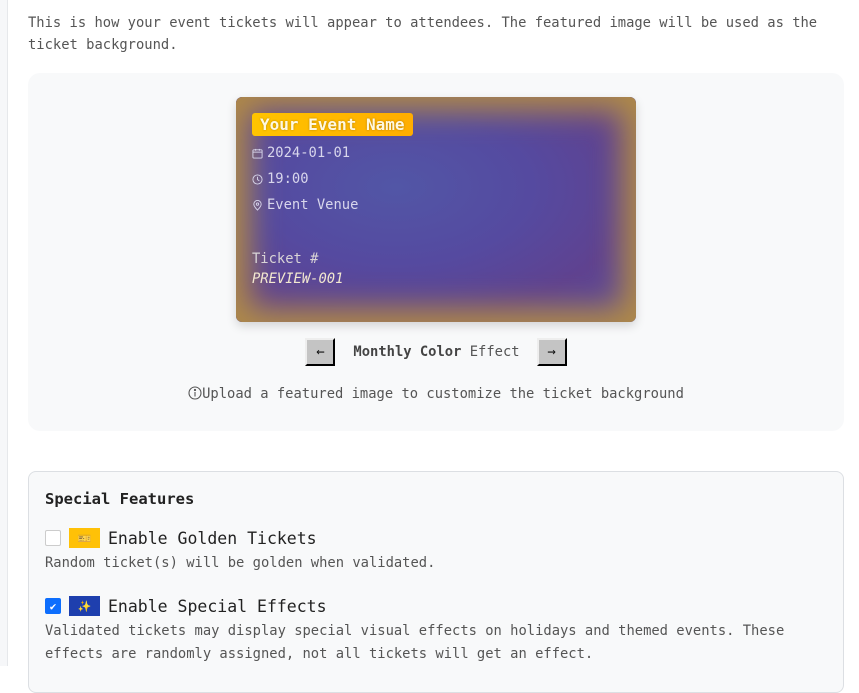 This screenshot has width=859, height=693. Describe the element at coordinates (217, 606) in the screenshot. I see `special-effects-label: Enable Special Effects` at that location.